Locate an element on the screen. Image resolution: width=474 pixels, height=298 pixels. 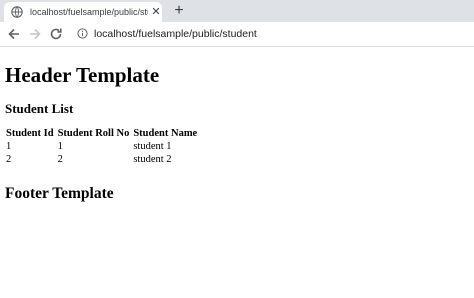
tab-title: localhost/fuelsample/public/stu is located at coordinates (89, 12).